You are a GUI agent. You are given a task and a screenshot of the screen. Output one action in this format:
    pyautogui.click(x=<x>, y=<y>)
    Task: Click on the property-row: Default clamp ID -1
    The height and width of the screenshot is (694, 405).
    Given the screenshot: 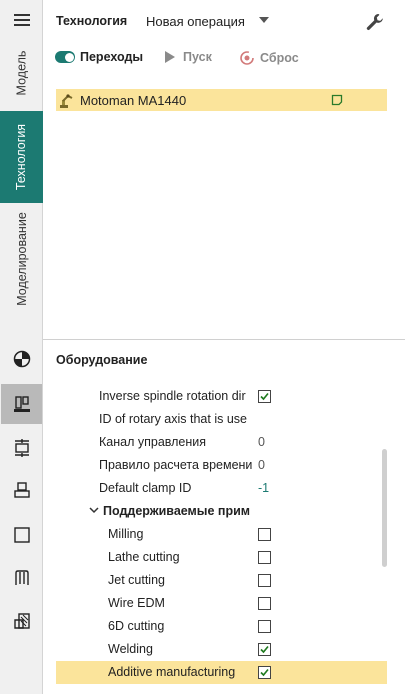 What is the action you would take?
    pyautogui.click(x=221, y=488)
    